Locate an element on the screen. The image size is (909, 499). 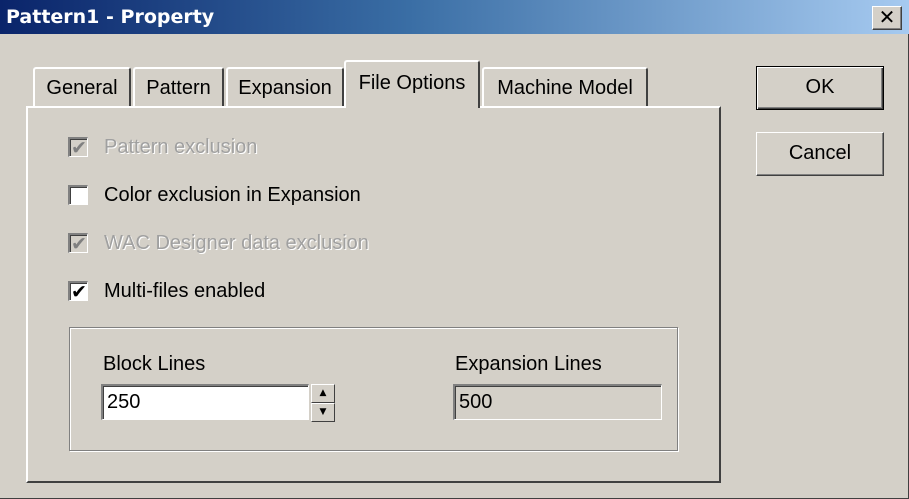
ok-button-label: OK is located at coordinates (820, 87).